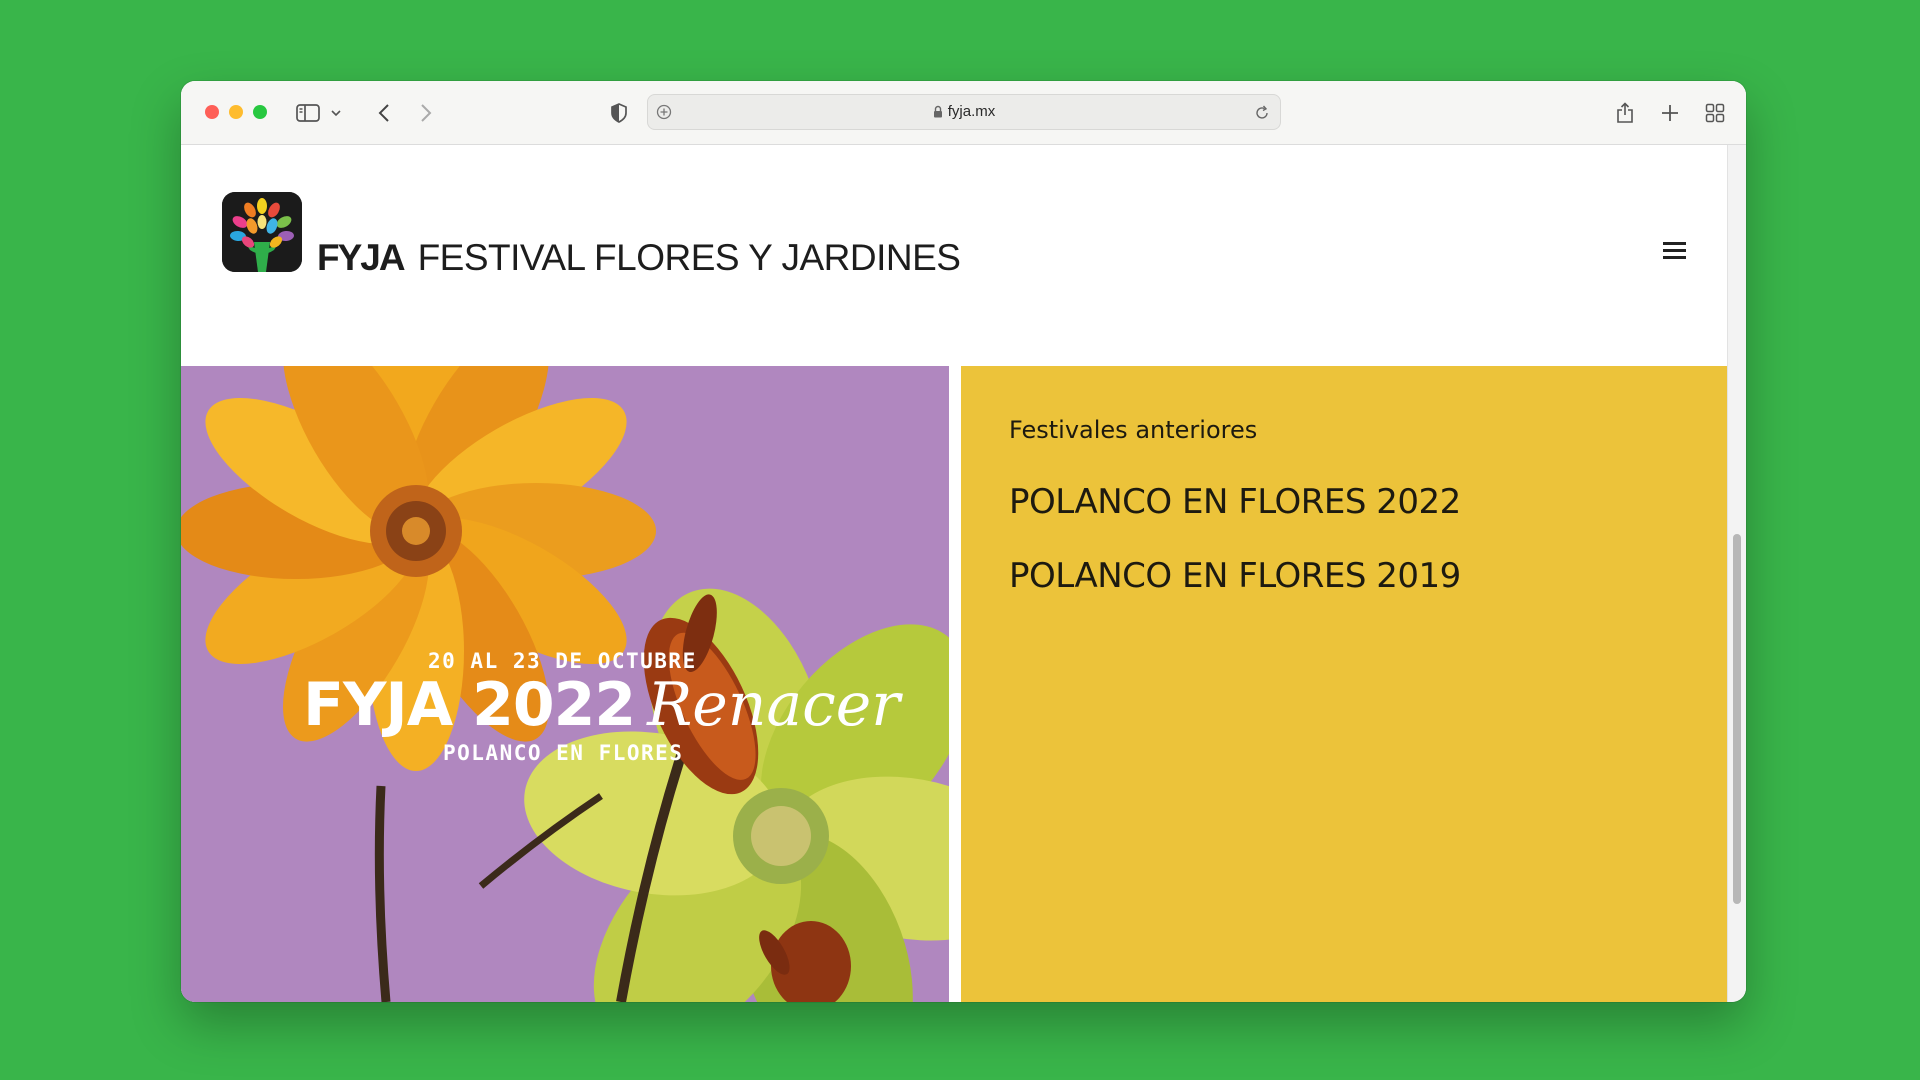  What do you see at coordinates (938, 113) in the screenshot?
I see `lock-icon` at bounding box center [938, 113].